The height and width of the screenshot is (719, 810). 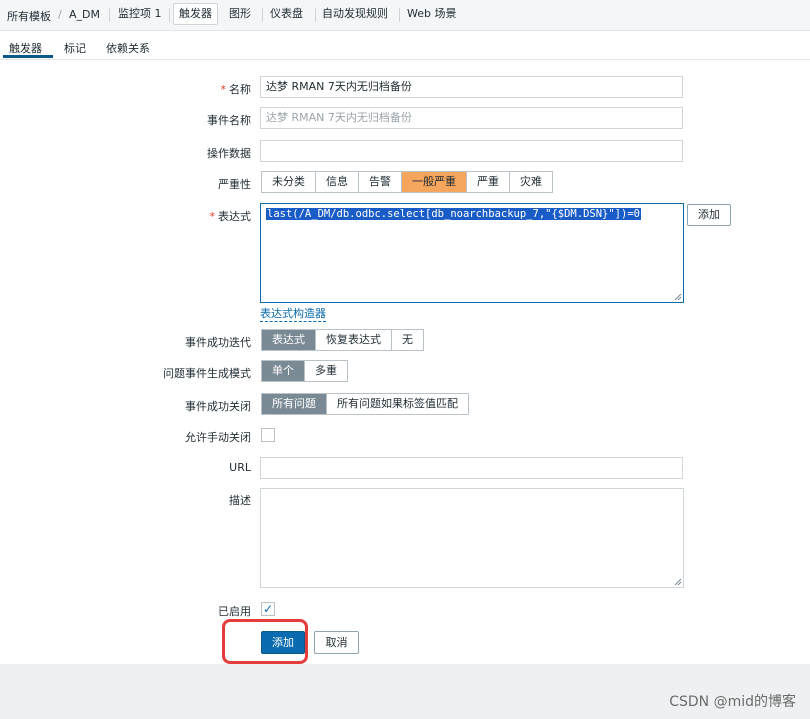 What do you see at coordinates (218, 437) in the screenshot?
I see `manual-close-label: 允许手动关闭` at bounding box center [218, 437].